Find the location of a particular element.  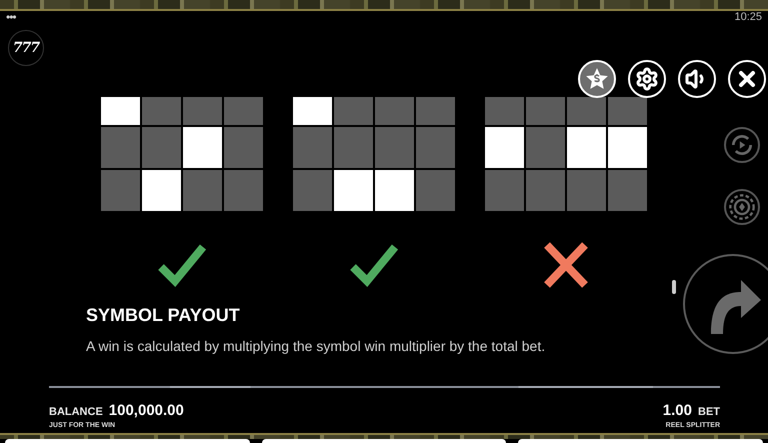

close-button is located at coordinates (747, 79).